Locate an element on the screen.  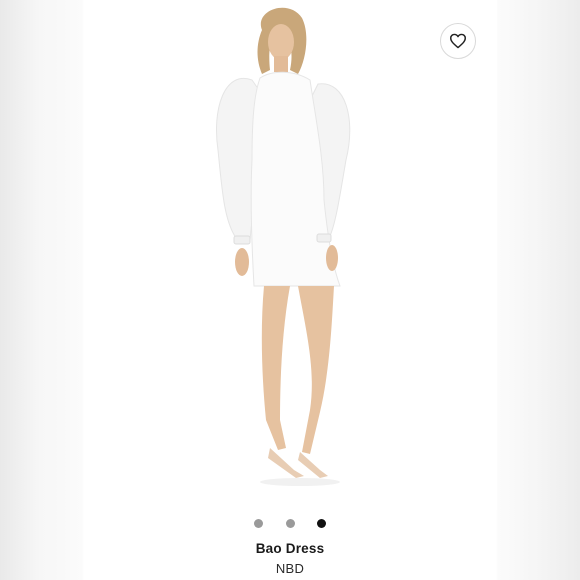
gallery-pagination is located at coordinates (290, 524).